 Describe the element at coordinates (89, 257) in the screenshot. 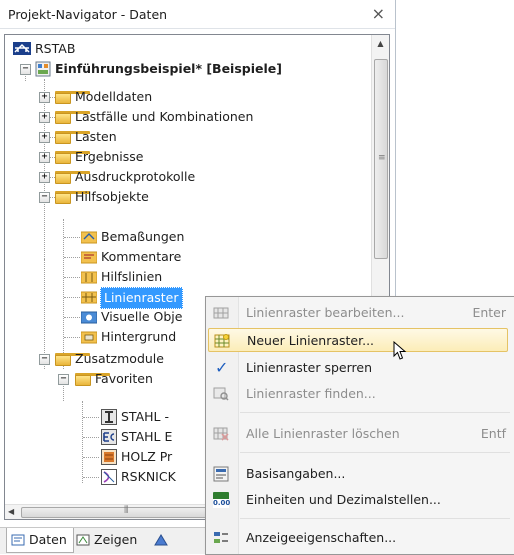

I see `comment-folder-icon` at that location.